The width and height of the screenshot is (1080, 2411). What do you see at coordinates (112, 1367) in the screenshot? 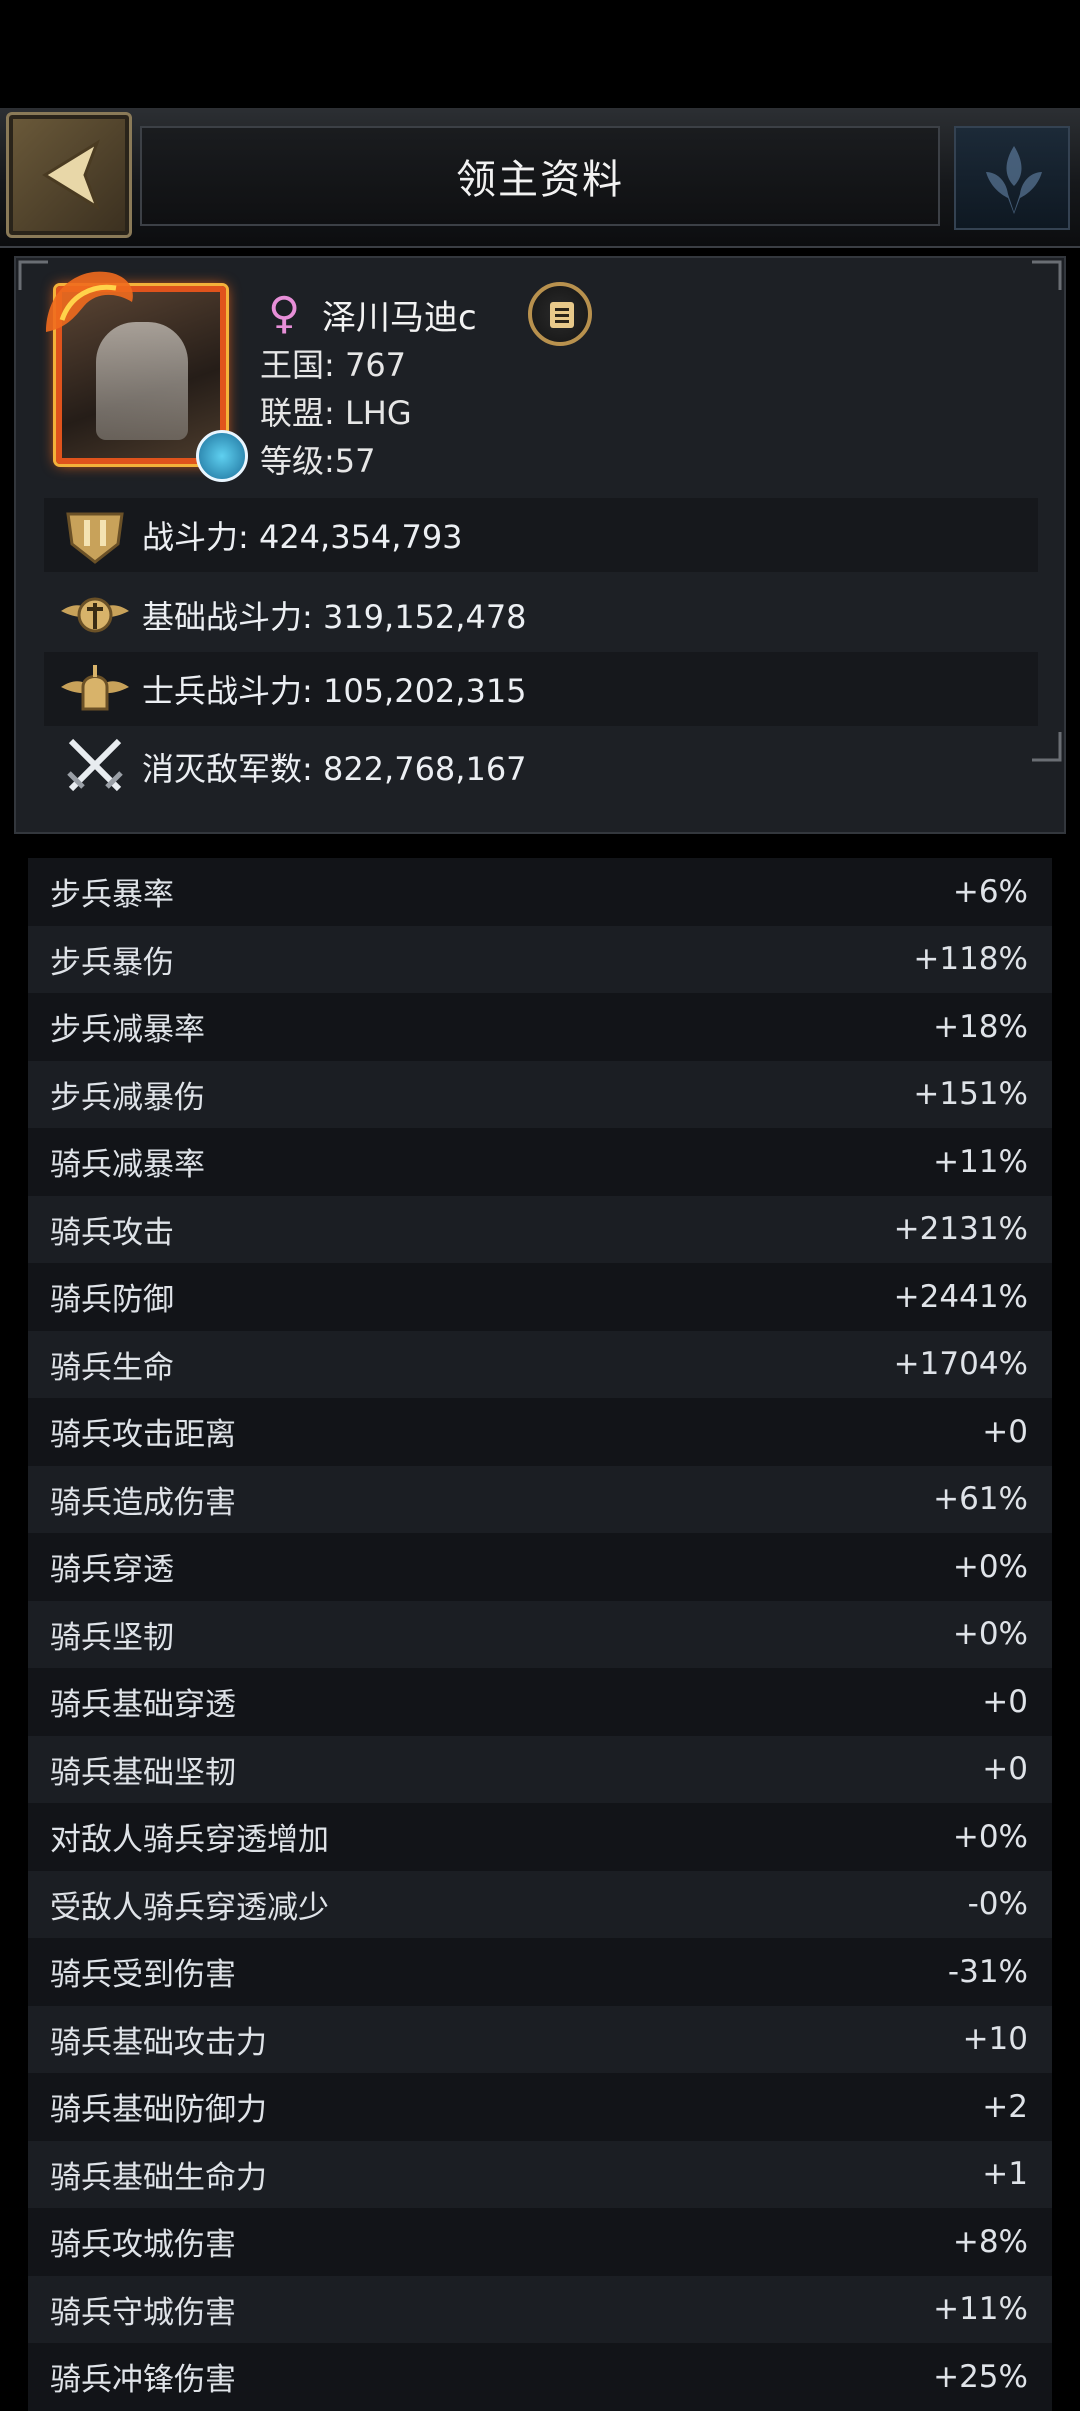
I see `attribute-label: 骑兵生命` at bounding box center [112, 1367].